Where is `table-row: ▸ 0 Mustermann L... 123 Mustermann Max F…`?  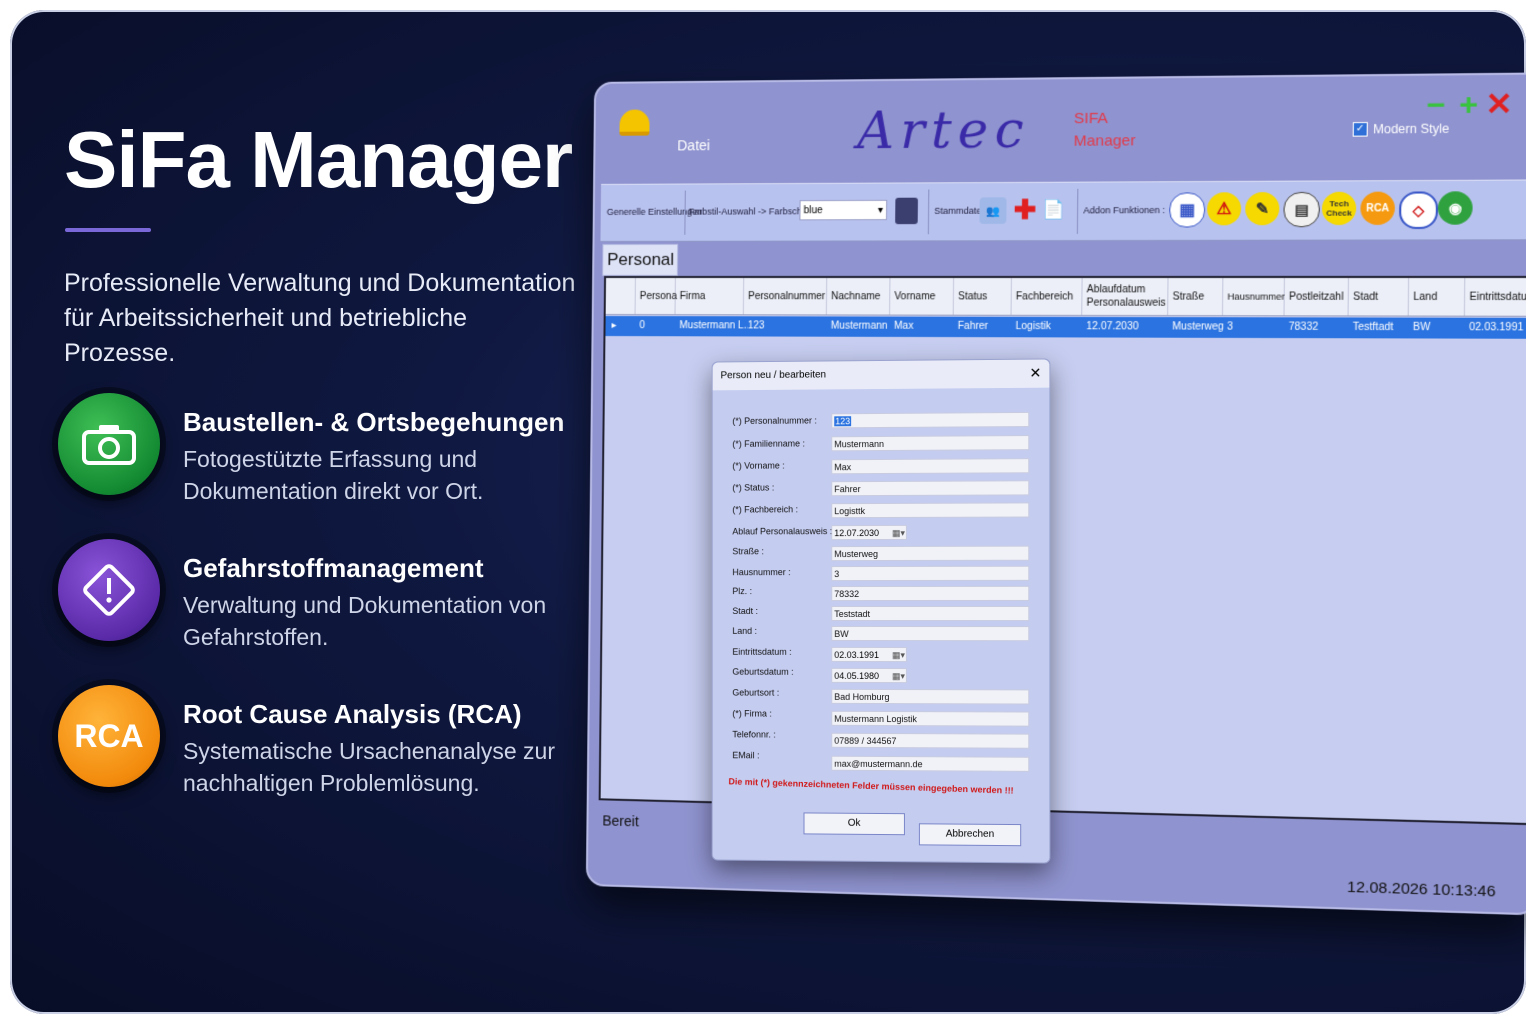
table-row: ▸ 0 Mustermann L... 123 Mustermann Max F… is located at coordinates (1065, 327).